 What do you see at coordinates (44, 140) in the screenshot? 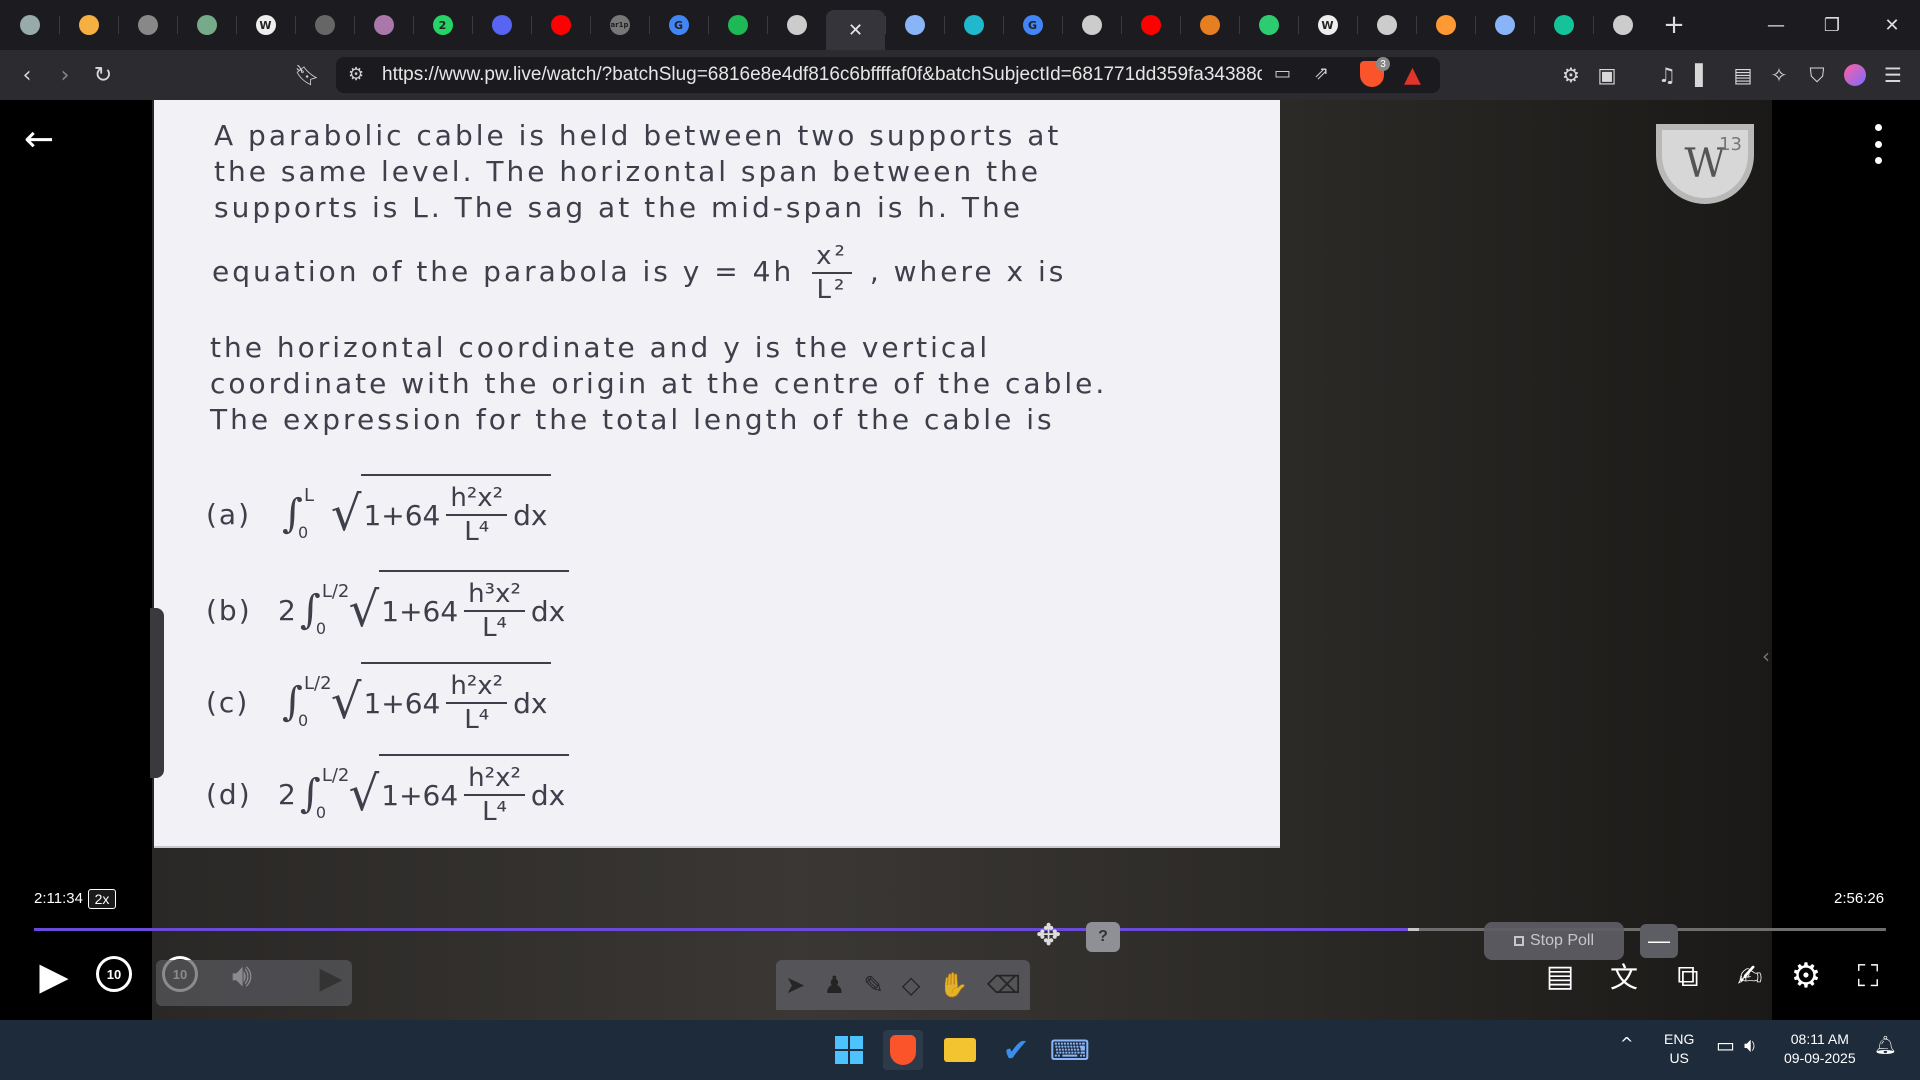
I see `back-arrow-icon: ←` at bounding box center [44, 140].